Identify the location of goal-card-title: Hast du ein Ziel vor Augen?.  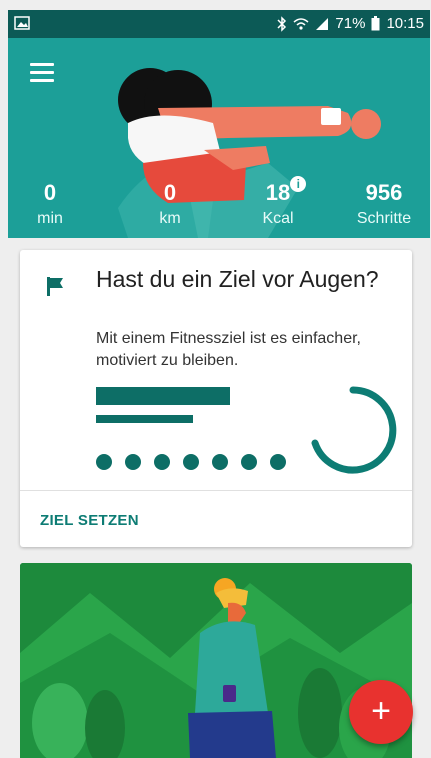
(237, 279).